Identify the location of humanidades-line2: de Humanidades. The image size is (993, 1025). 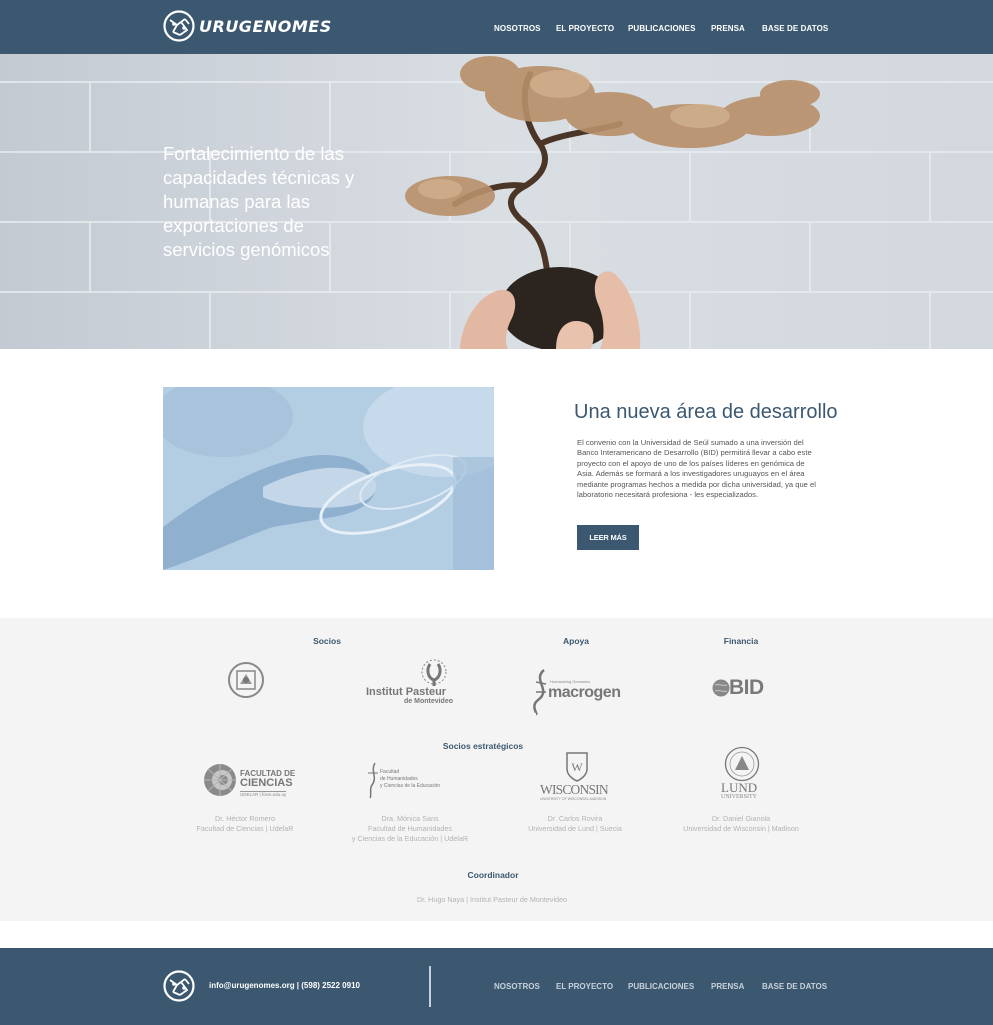
(399, 779).